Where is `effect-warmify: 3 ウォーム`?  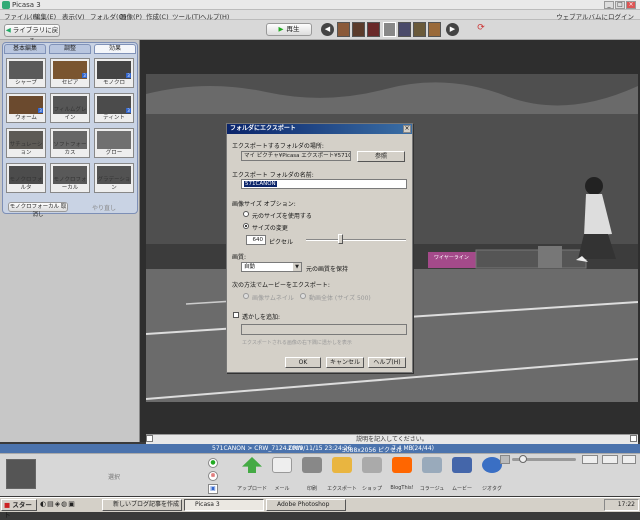 effect-warmify: 3 ウォーム is located at coordinates (26, 108).